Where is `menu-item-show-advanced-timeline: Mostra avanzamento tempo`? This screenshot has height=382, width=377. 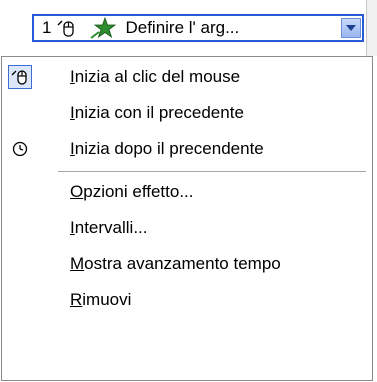
menu-item-show-advanced-timeline: Mostra avanzamento tempo is located at coordinates (187, 264).